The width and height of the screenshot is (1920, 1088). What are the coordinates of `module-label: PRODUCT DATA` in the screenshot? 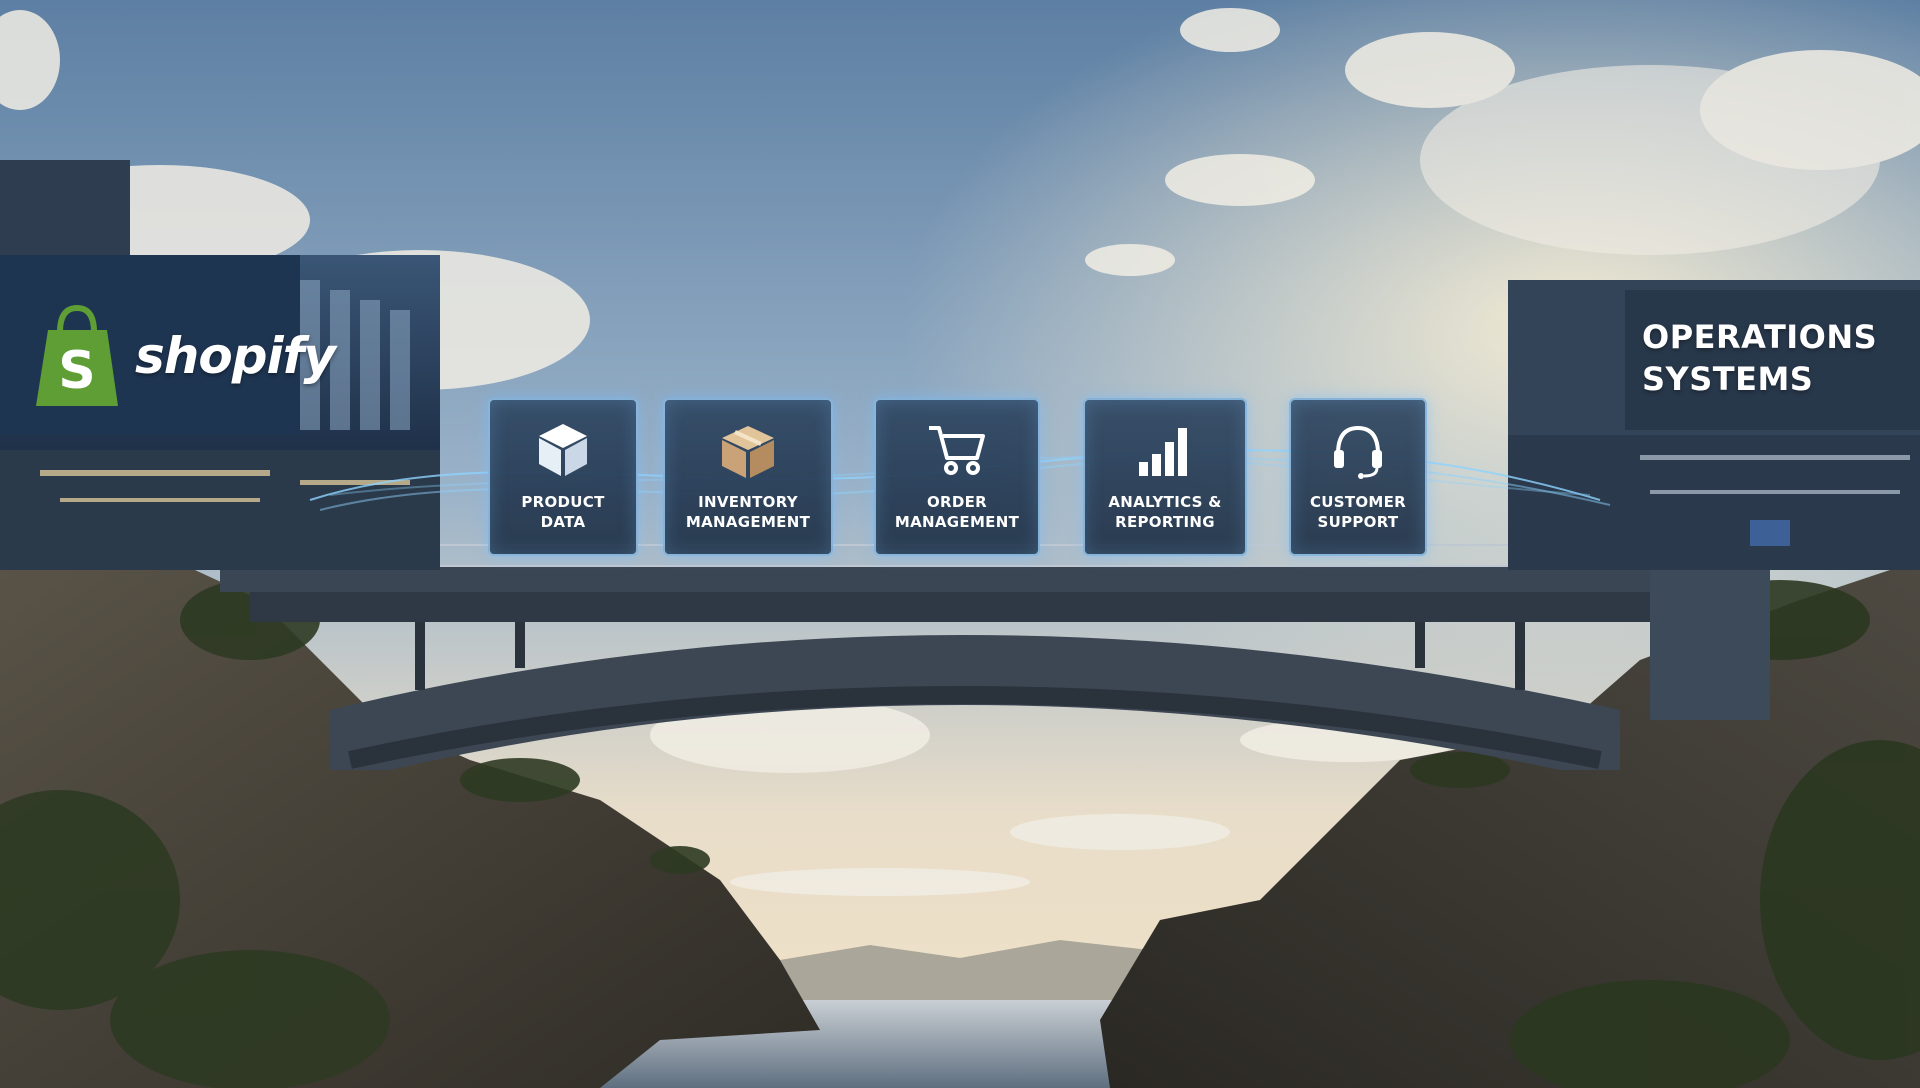 It's located at (563, 512).